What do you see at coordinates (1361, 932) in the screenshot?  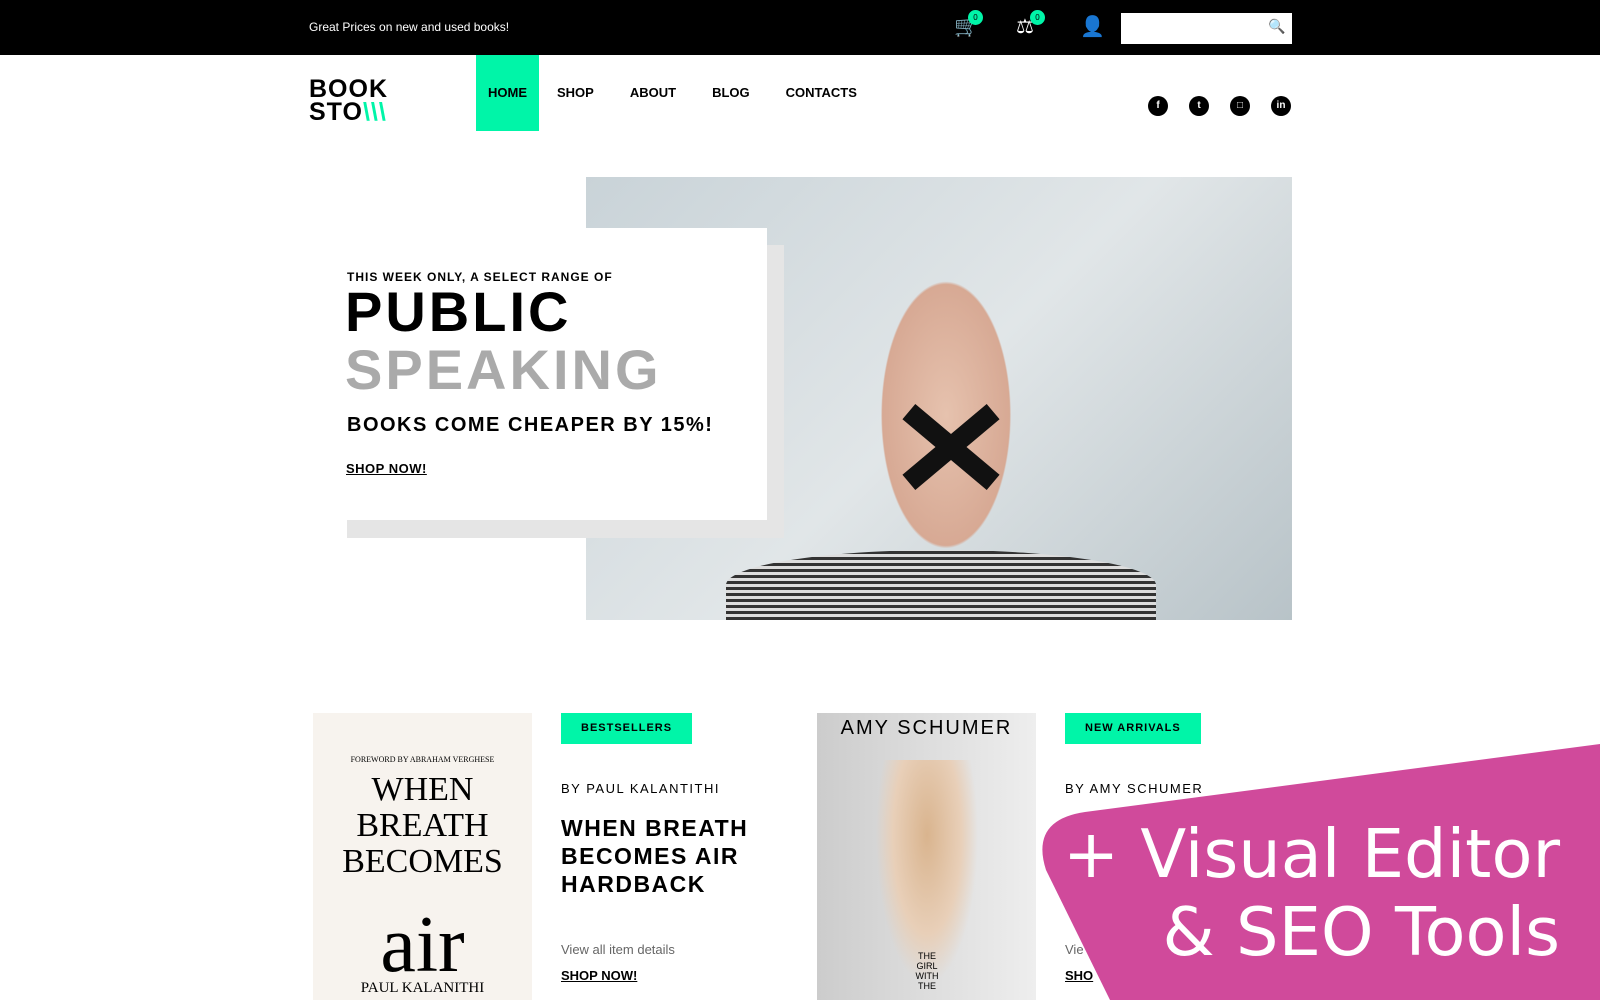 I see `banner-line2: & SEO Tools` at bounding box center [1361, 932].